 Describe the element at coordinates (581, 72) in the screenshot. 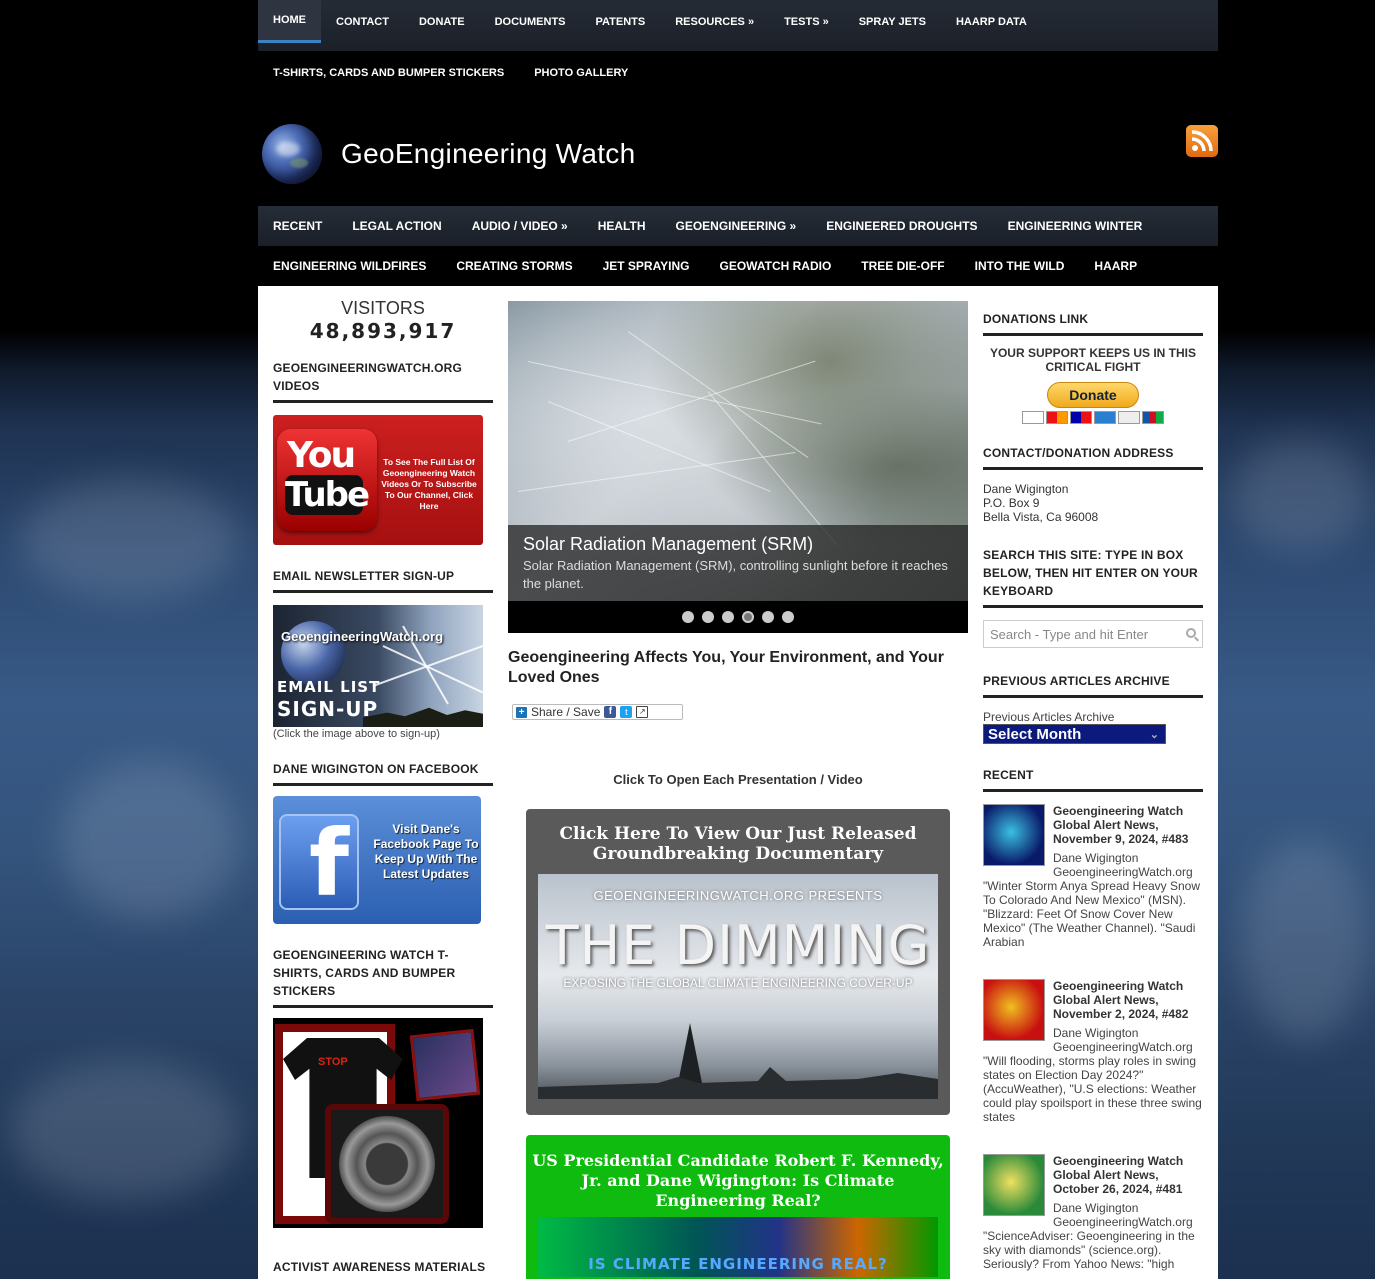

I see `topnav-item: PHOTO GALLERY` at that location.